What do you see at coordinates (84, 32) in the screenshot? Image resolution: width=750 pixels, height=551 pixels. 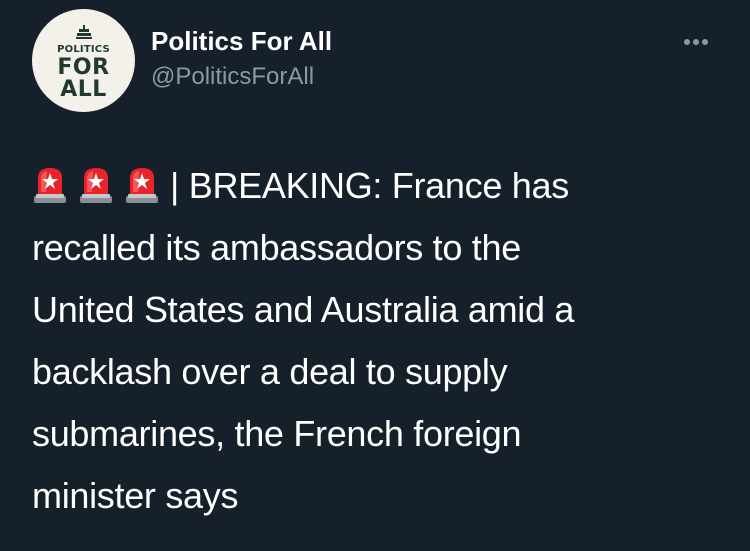 I see `parliament-icon` at bounding box center [84, 32].